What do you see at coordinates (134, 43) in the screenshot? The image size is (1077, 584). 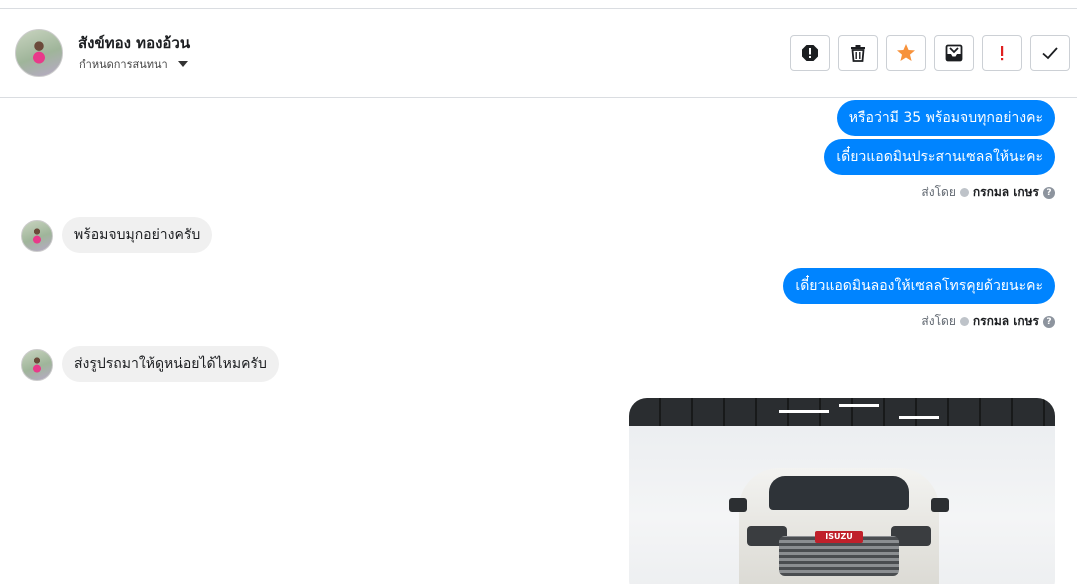 I see `contact-name: สังข์ทอง ทองอ้วน` at bounding box center [134, 43].